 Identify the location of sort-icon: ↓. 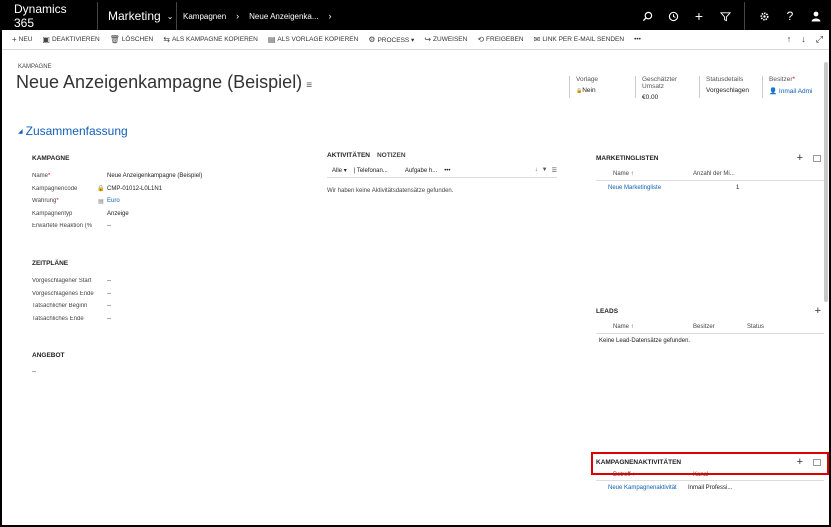
(536, 170).